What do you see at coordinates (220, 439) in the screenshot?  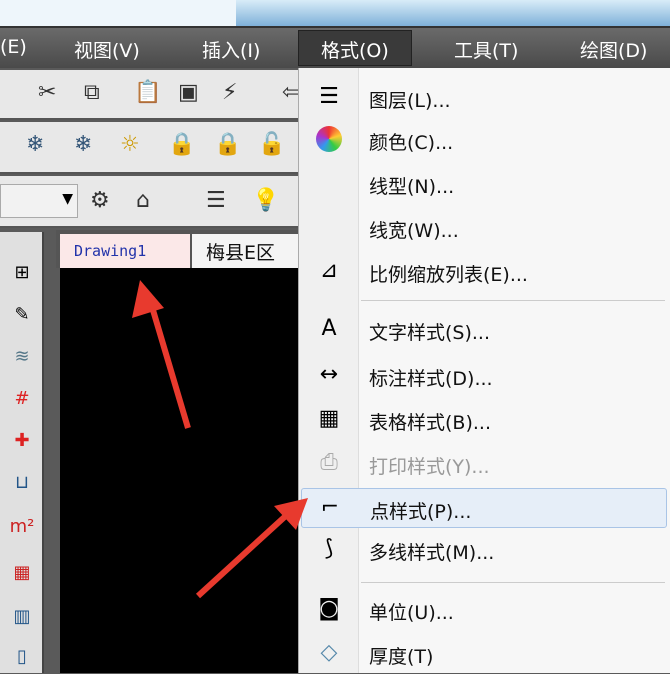 I see `annotation-arrows` at bounding box center [220, 439].